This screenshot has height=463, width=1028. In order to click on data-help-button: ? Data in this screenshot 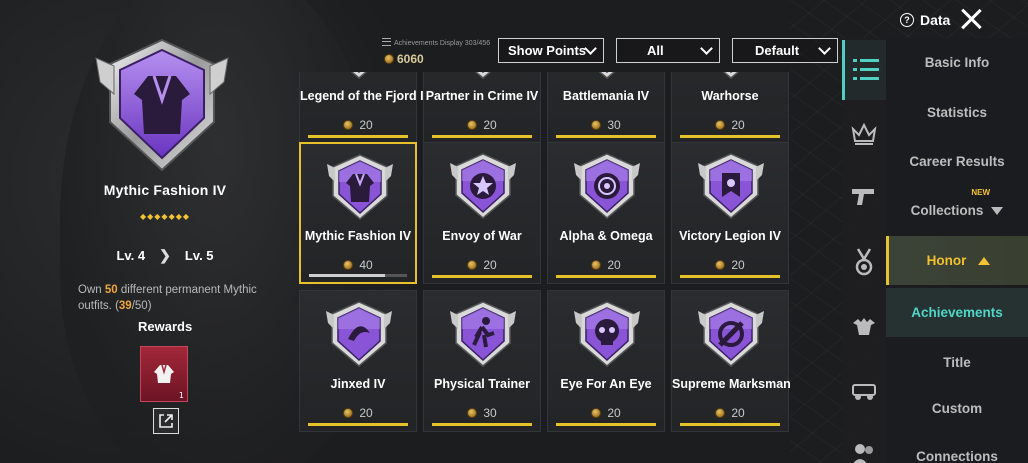, I will do `click(925, 20)`.